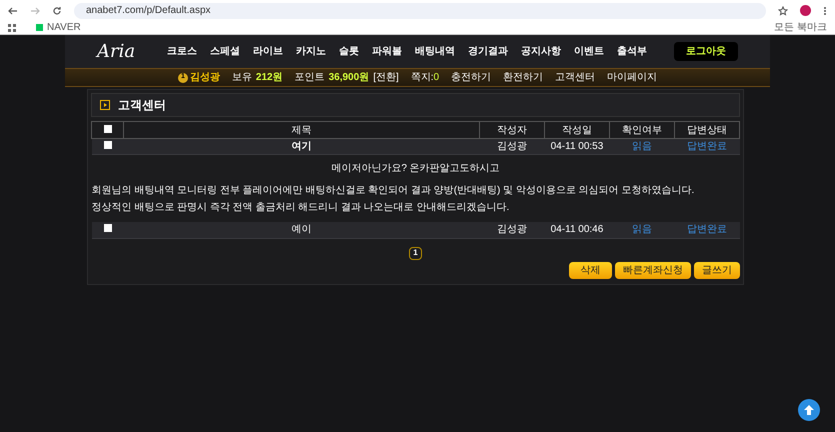 Image resolution: width=835 pixels, height=432 pixels. Describe the element at coordinates (116, 51) in the screenshot. I see `site-logo: Aria` at that location.